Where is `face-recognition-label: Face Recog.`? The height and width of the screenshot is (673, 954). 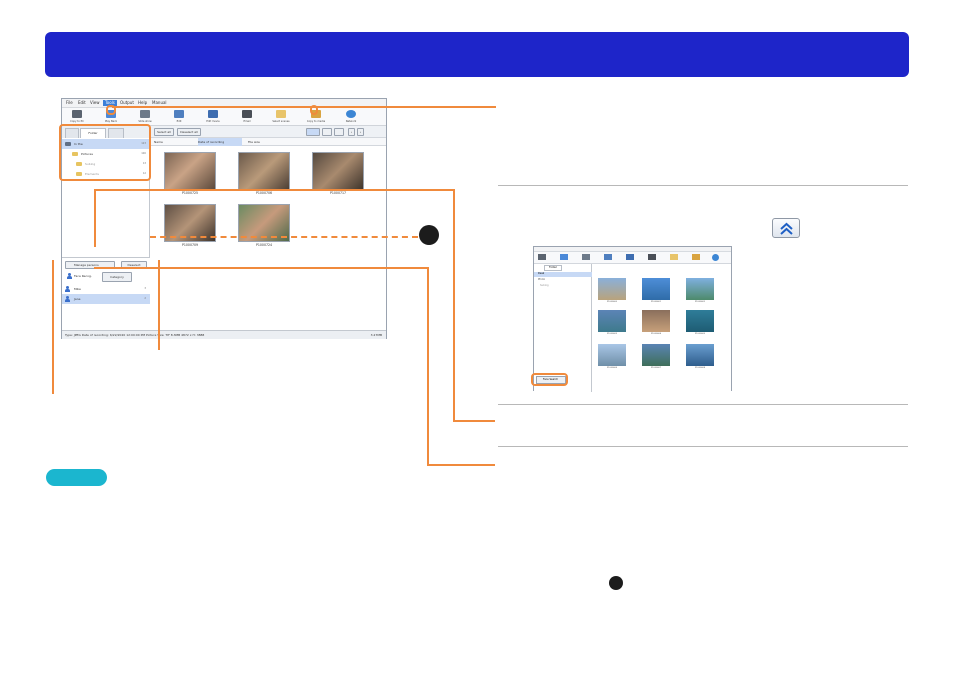
face-recognition-label: Face Recog. is located at coordinates (83, 276).